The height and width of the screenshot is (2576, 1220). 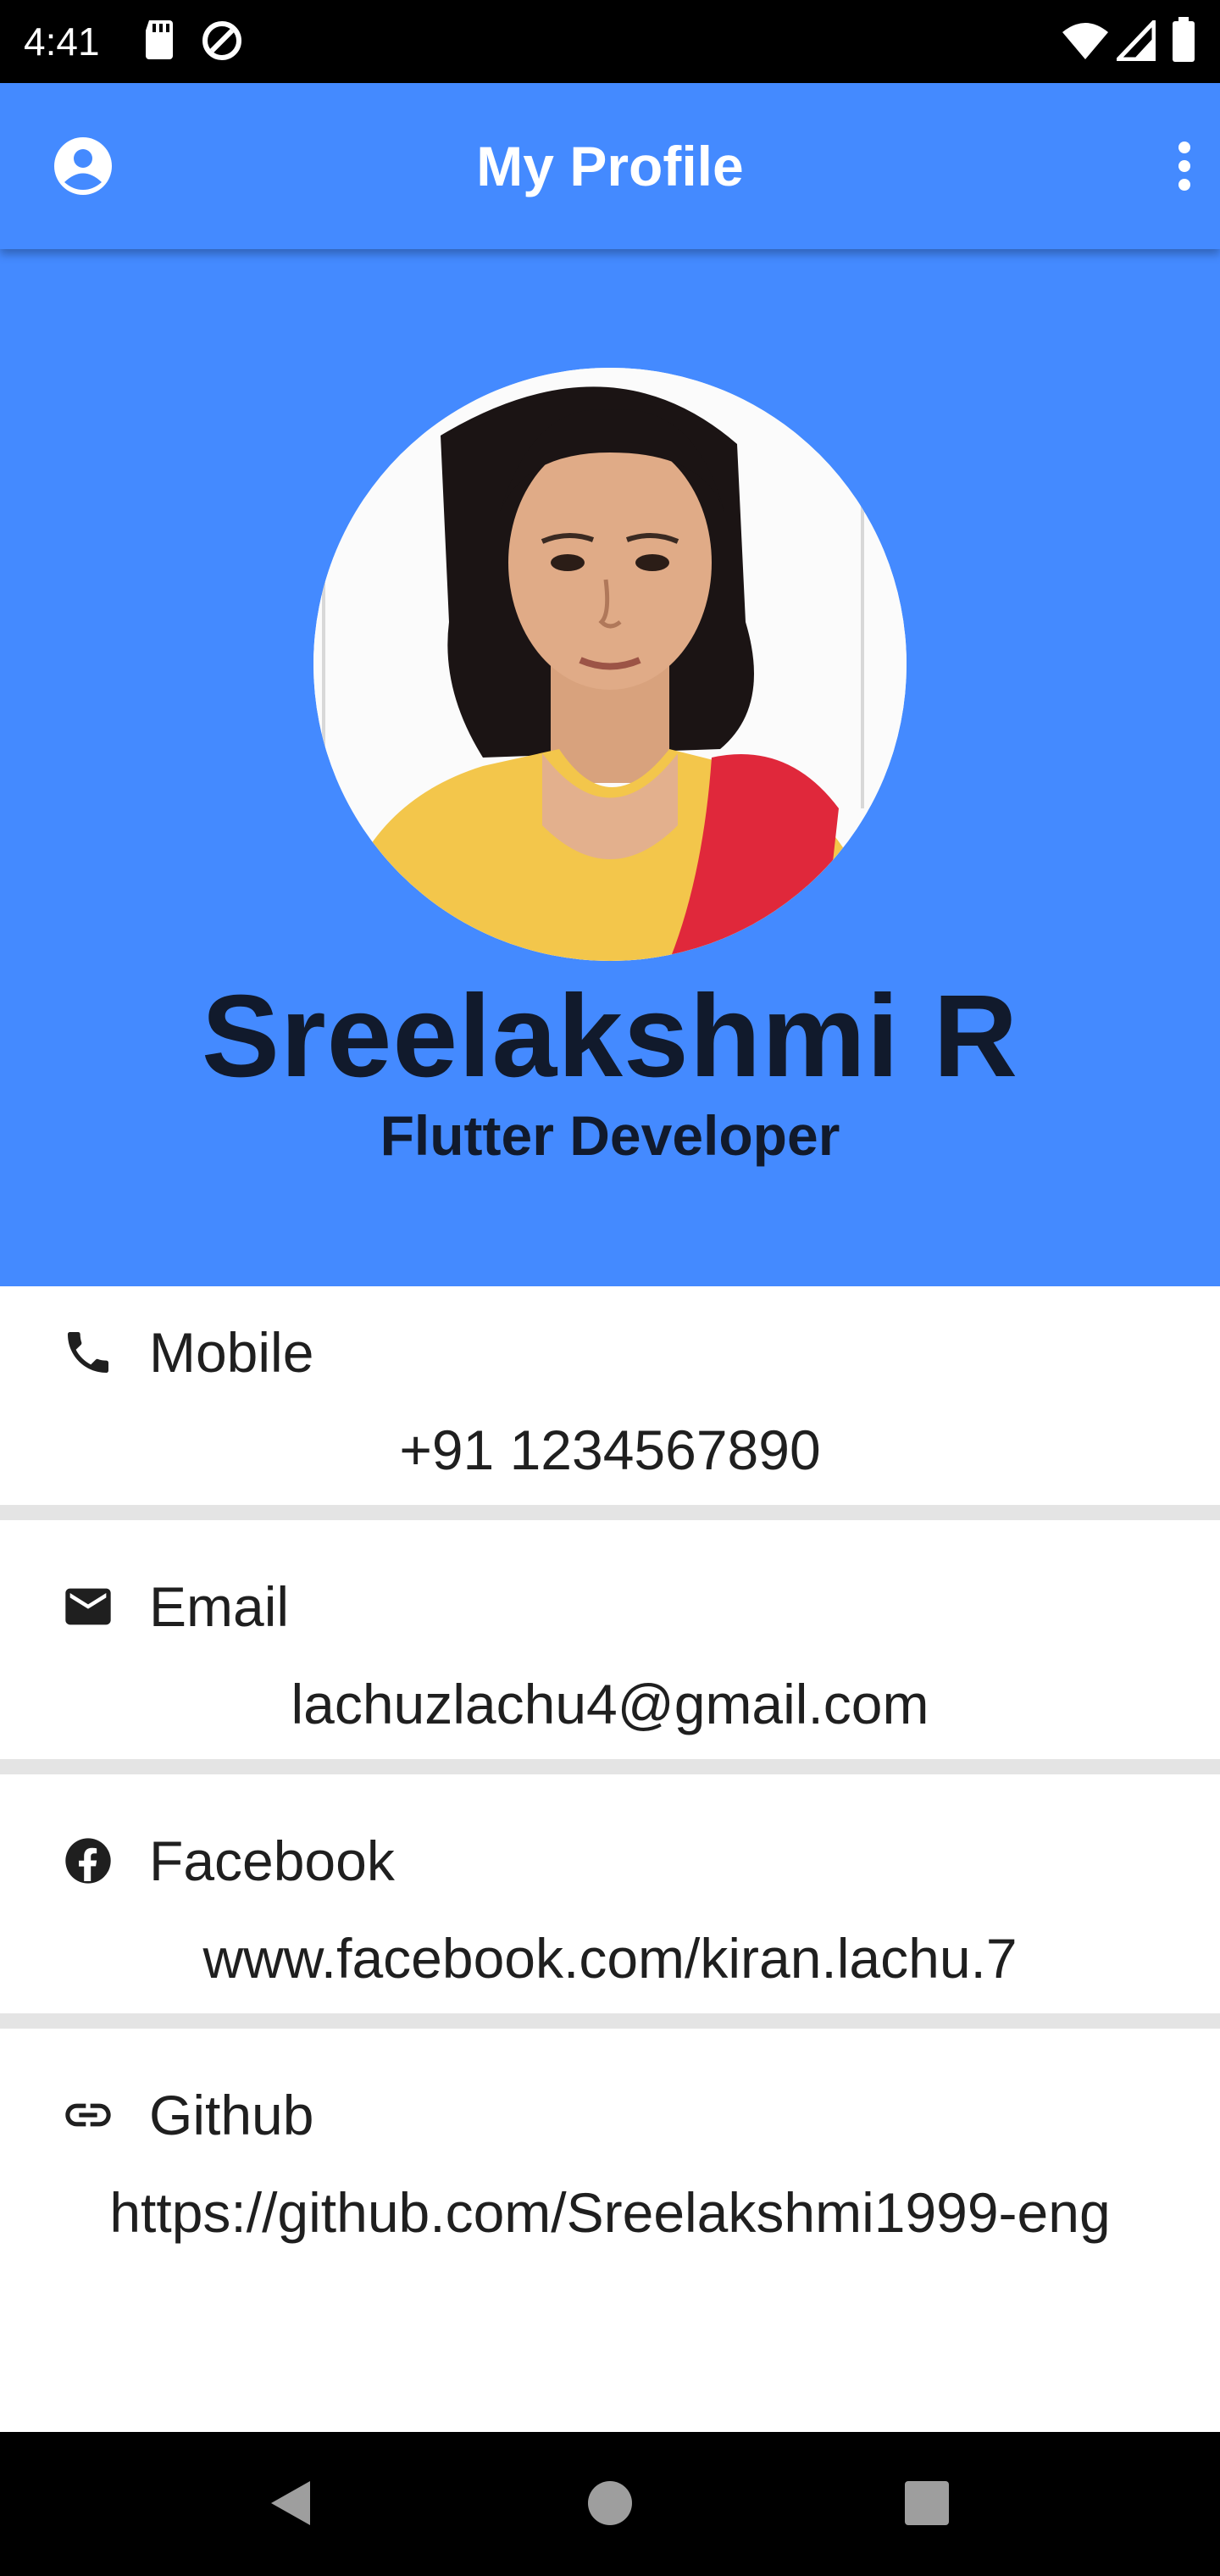 I want to click on back-icon, so click(x=289, y=2505).